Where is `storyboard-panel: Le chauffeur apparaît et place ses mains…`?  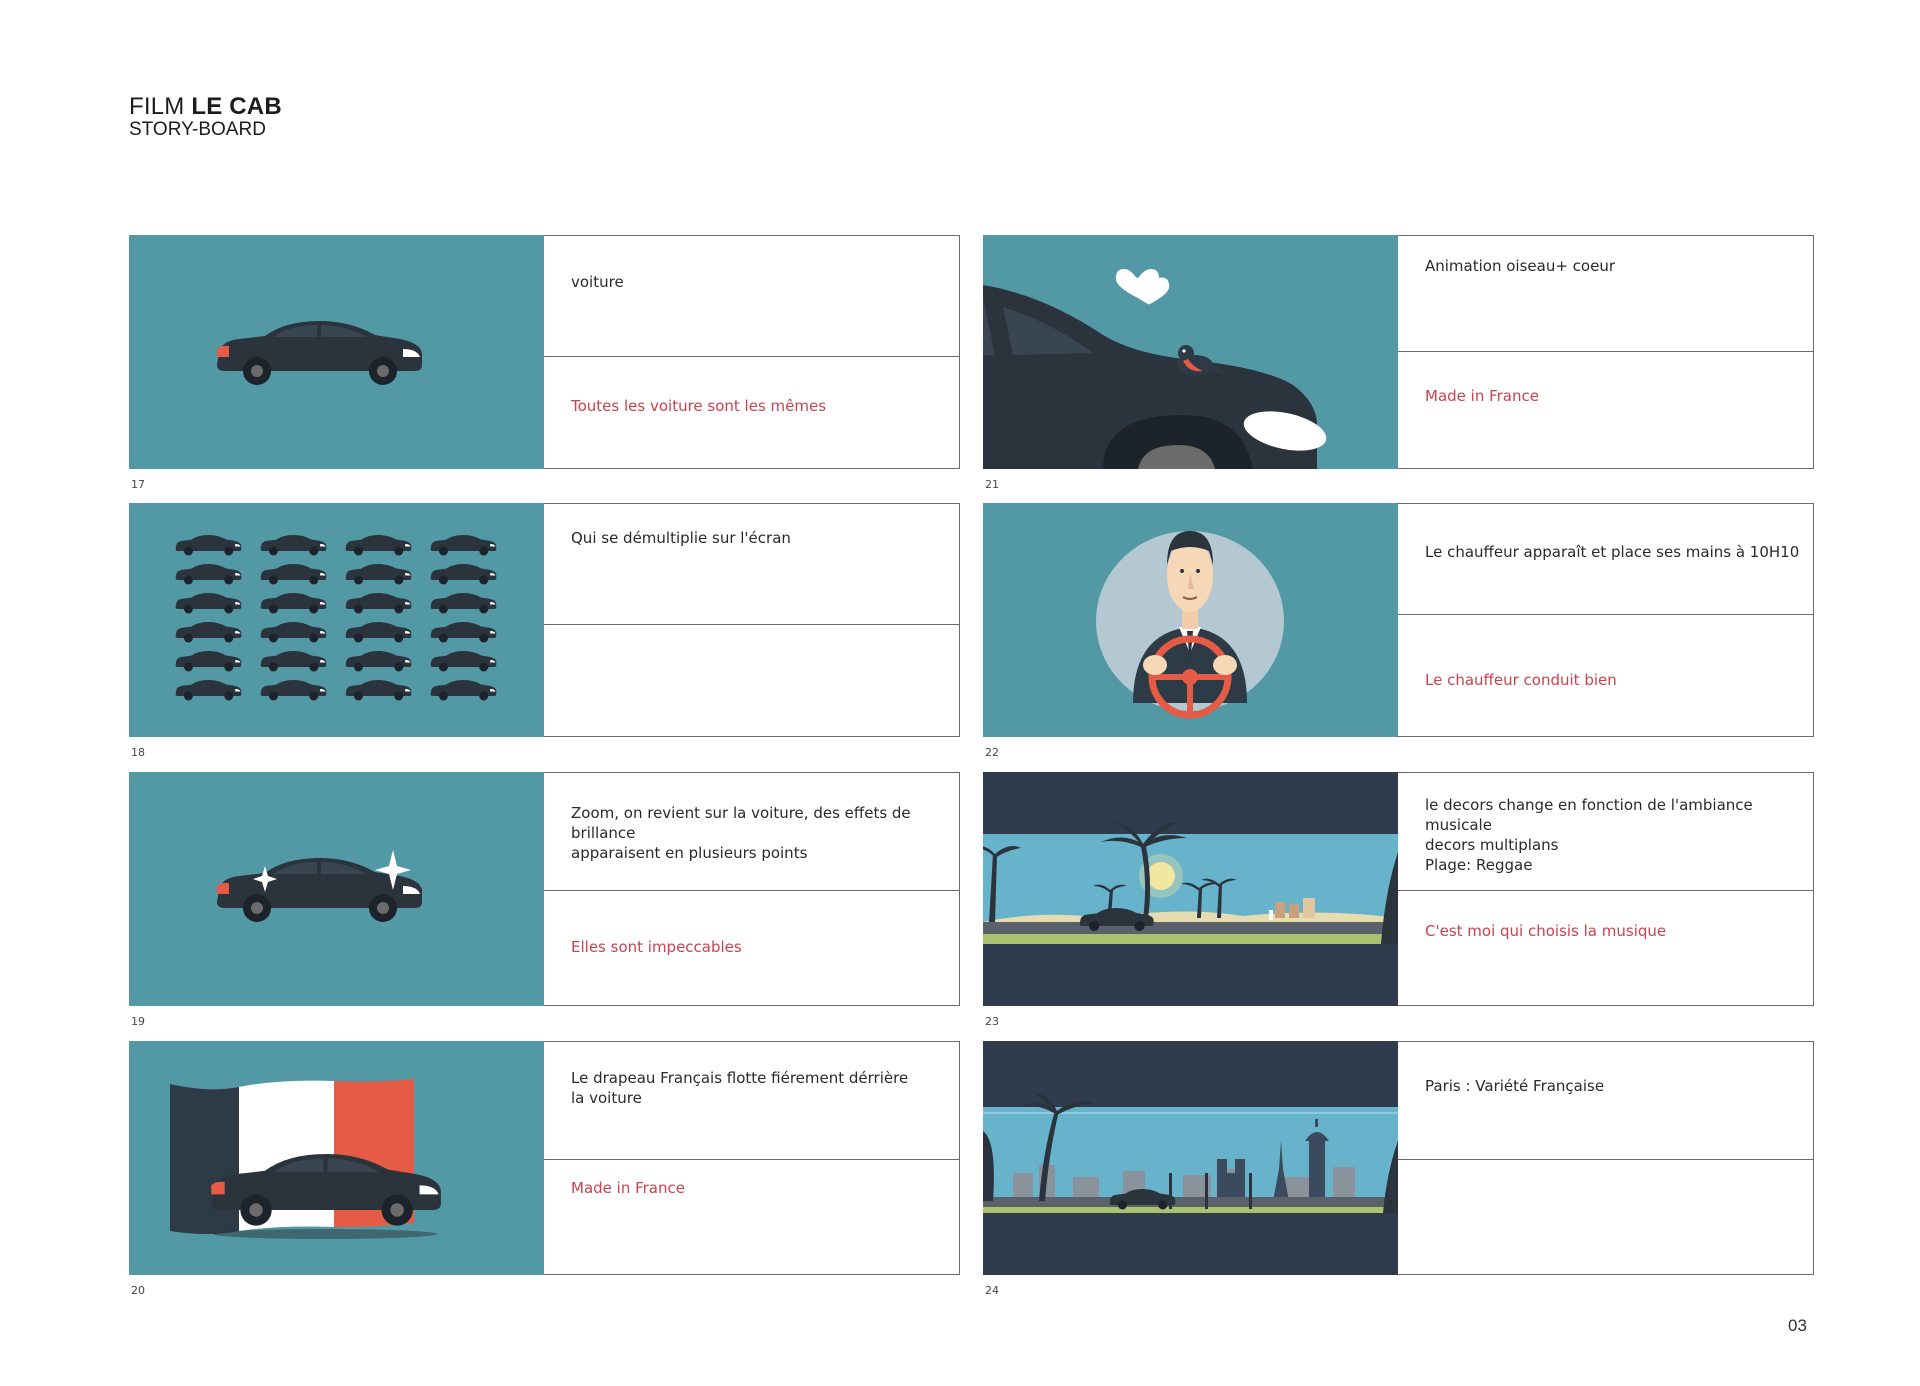
storyboard-panel: Le chauffeur apparaît et place ses mains… is located at coordinates (1399, 631).